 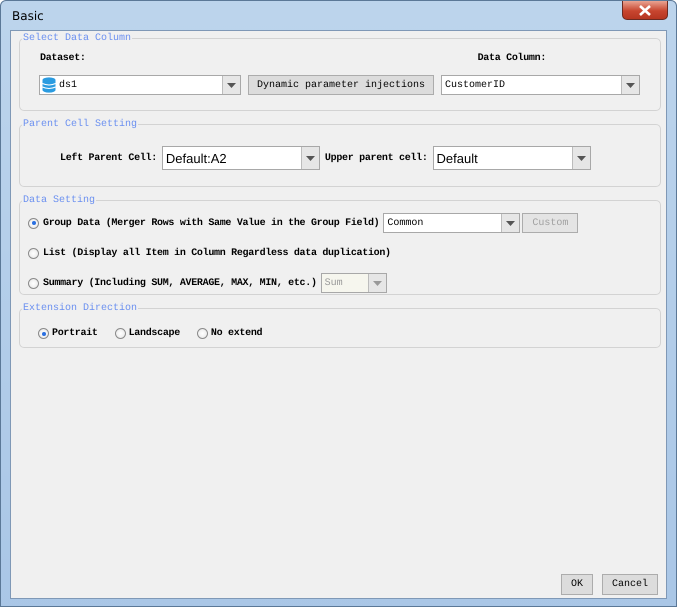 I want to click on group-legend: Parent Cell Setting, so click(x=80, y=124).